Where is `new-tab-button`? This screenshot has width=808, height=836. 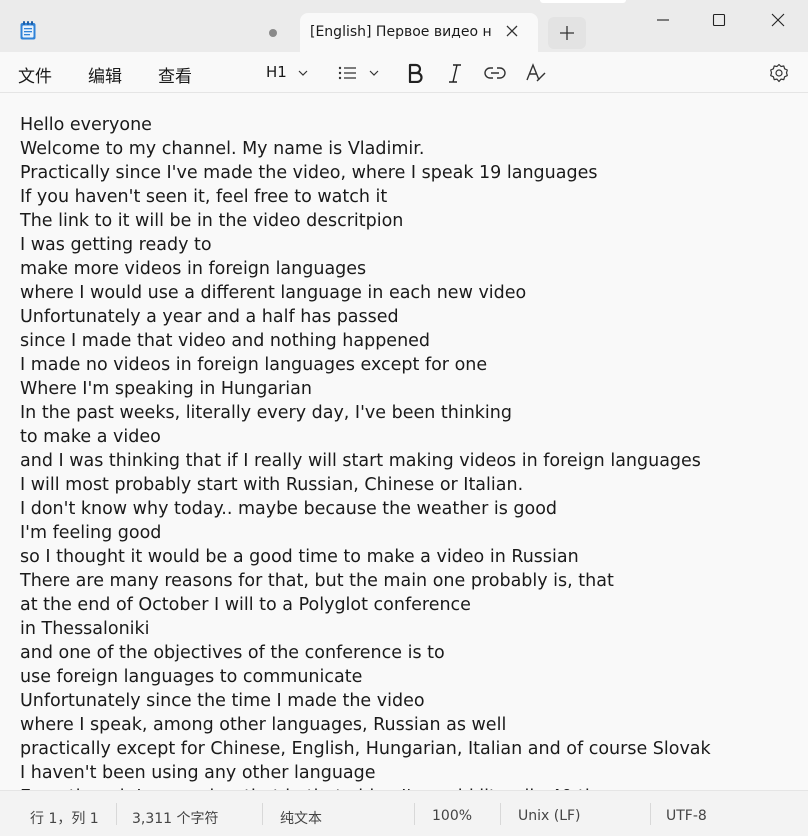
new-tab-button is located at coordinates (567, 33).